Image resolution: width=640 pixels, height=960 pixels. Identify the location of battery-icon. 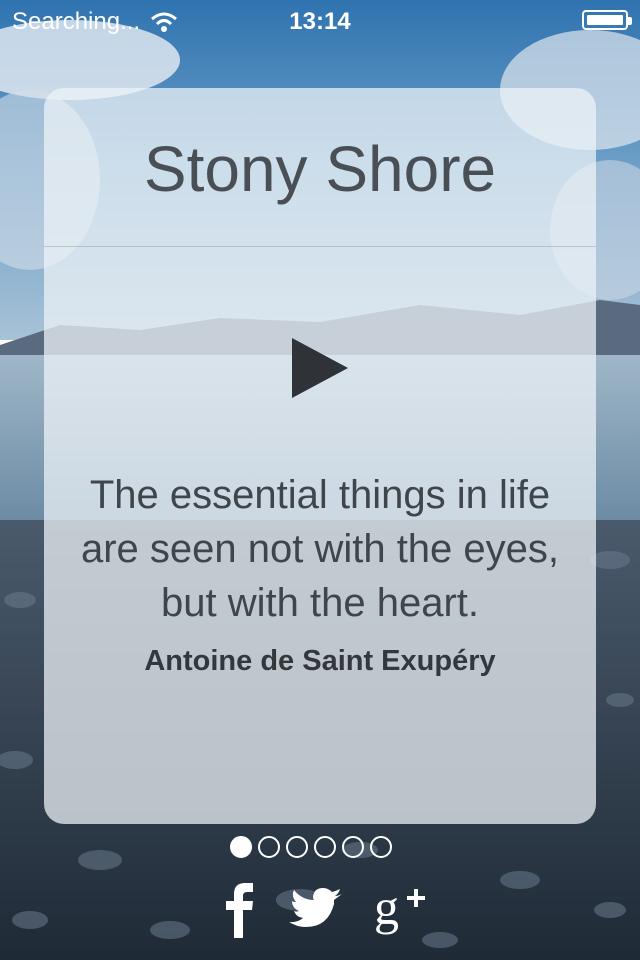
(607, 20).